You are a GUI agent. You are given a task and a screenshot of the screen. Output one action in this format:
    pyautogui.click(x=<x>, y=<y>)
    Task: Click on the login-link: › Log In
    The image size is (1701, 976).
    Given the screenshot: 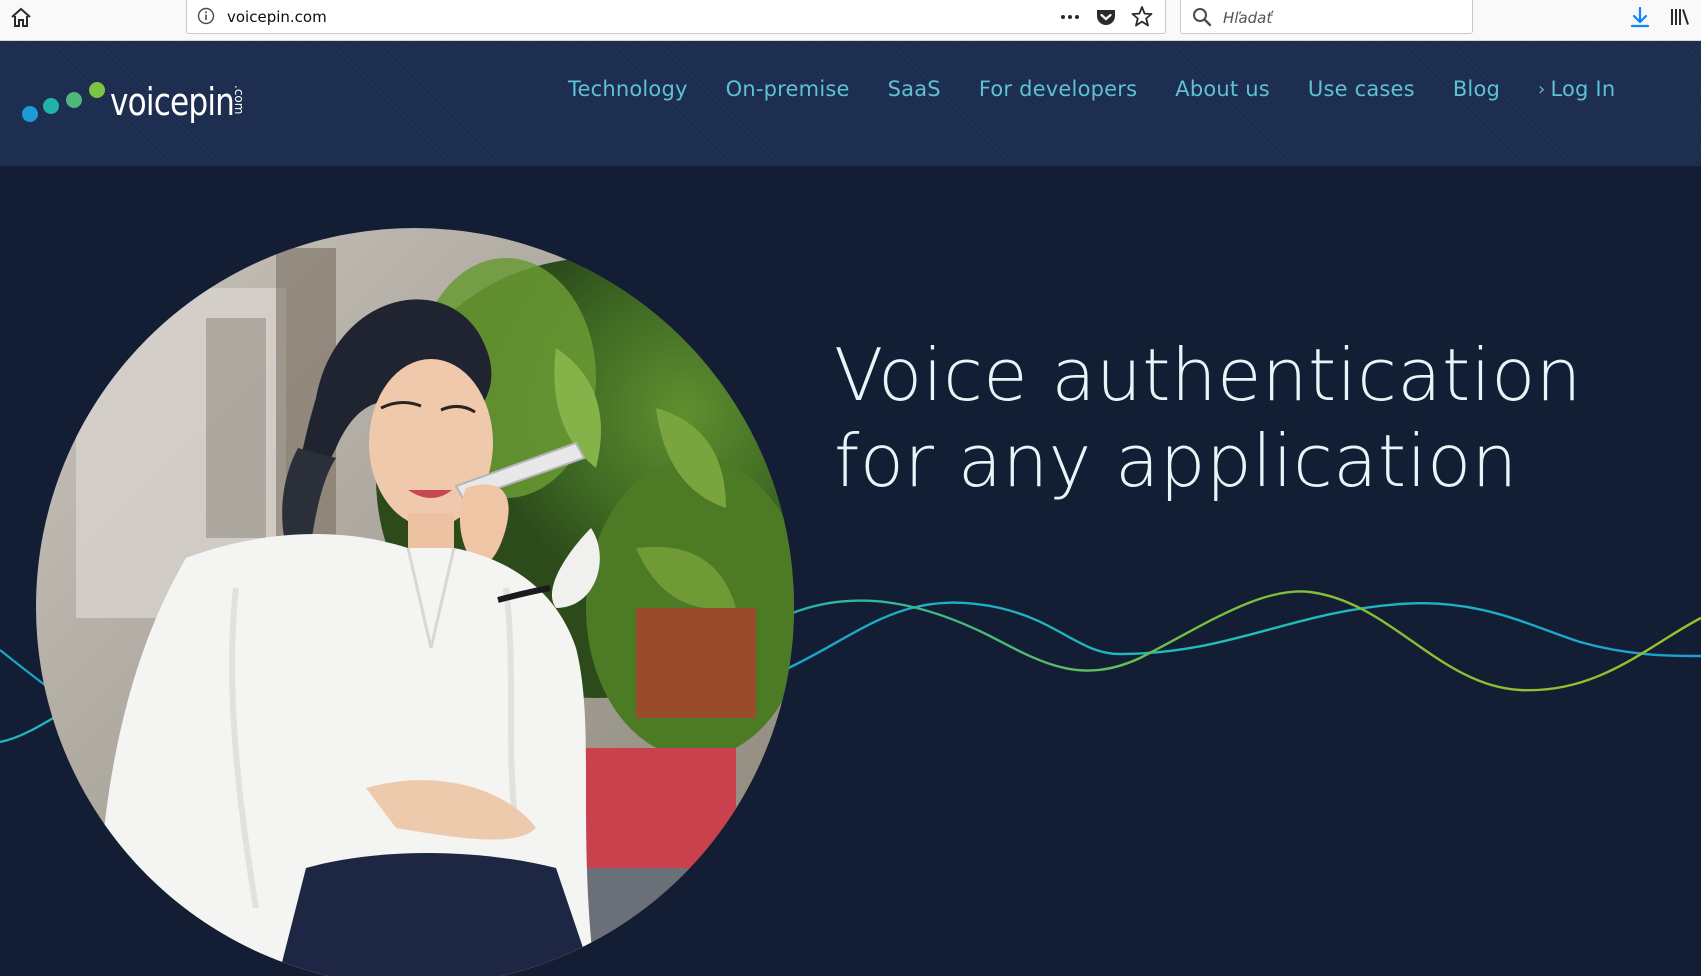 What is the action you would take?
    pyautogui.click(x=1576, y=89)
    